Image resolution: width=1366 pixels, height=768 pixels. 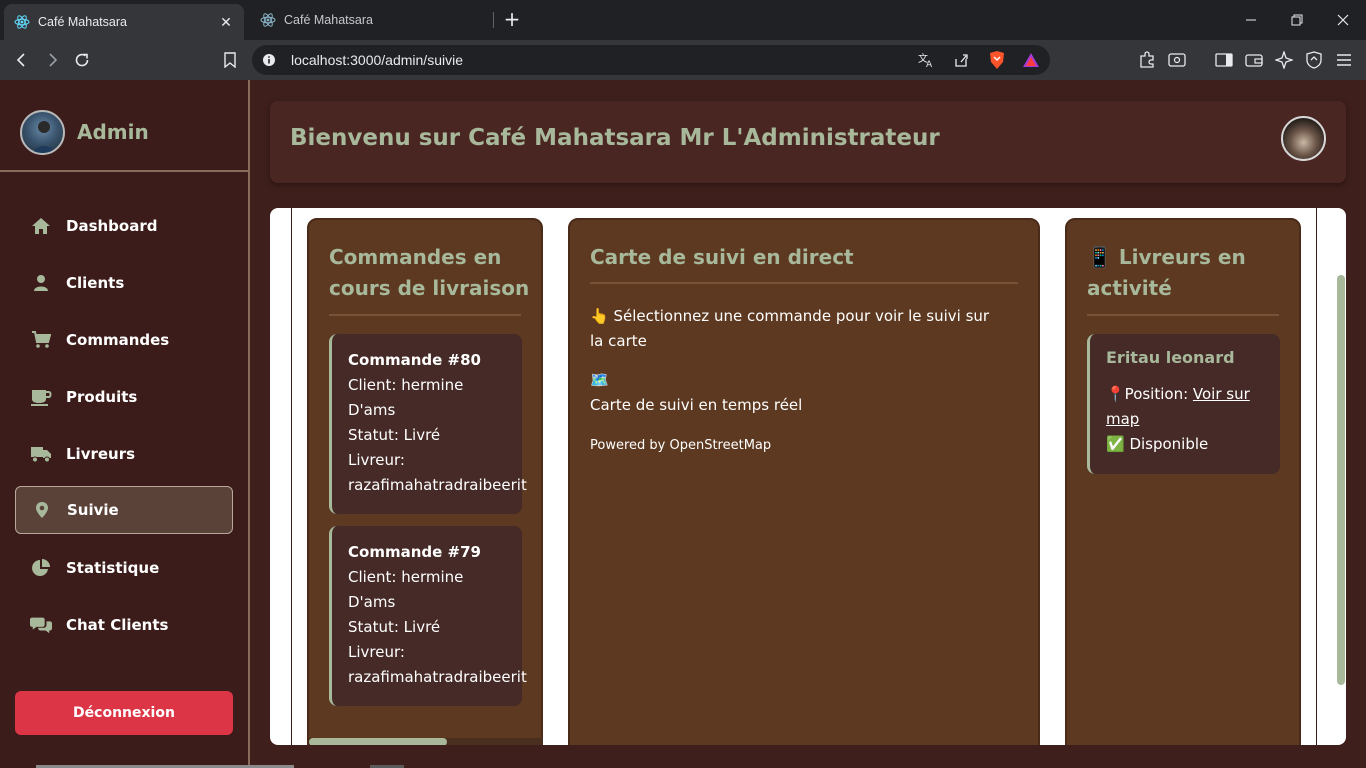 What do you see at coordinates (696, 405) in the screenshot?
I see `map-caption: Carte de suivi en temps réel` at bounding box center [696, 405].